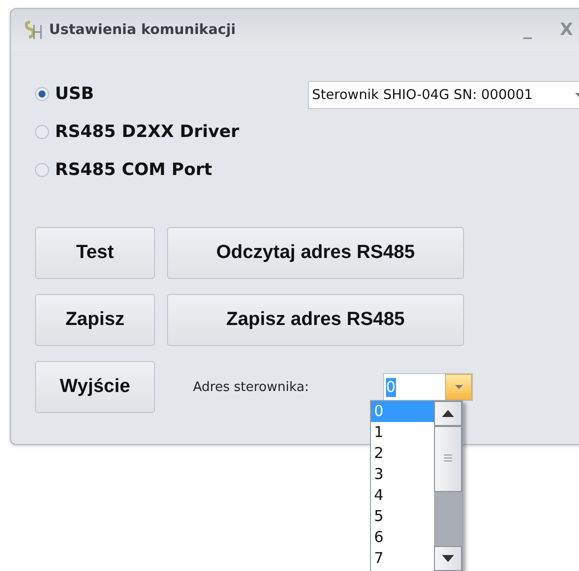 The image size is (579, 571). Describe the element at coordinates (251, 387) in the screenshot. I see `address-label: Adres sterownika:` at that location.